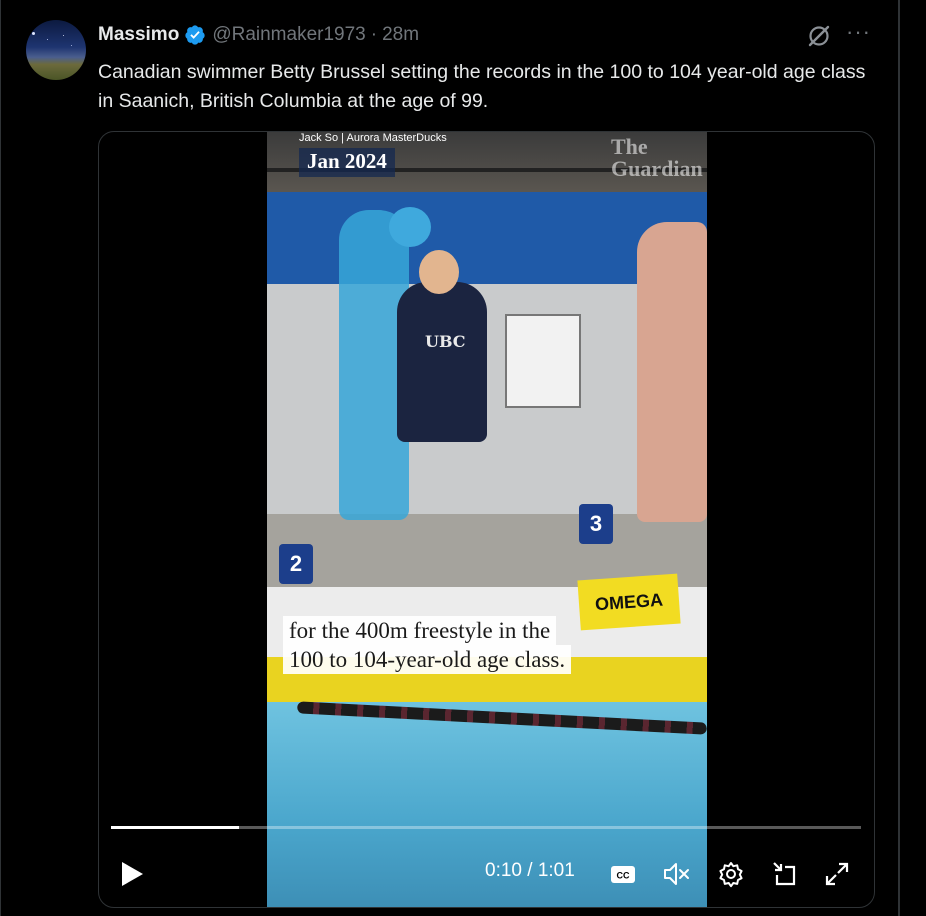 This screenshot has height=916, width=926. Describe the element at coordinates (400, 35) in the screenshot. I see `tweet-time: 28m` at that location.